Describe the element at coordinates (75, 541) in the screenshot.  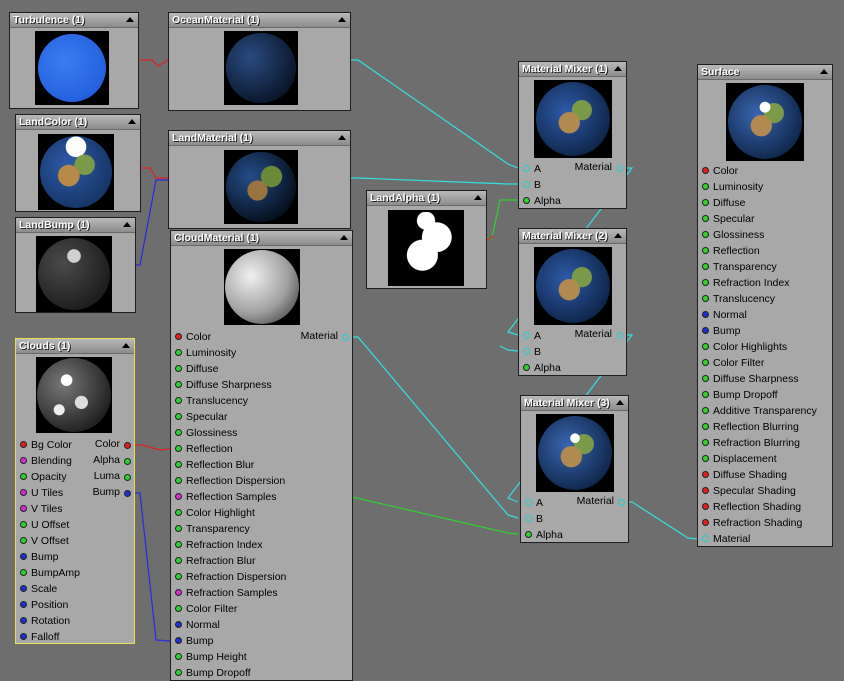
I see `input-port-v-offset: V Offset` at that location.